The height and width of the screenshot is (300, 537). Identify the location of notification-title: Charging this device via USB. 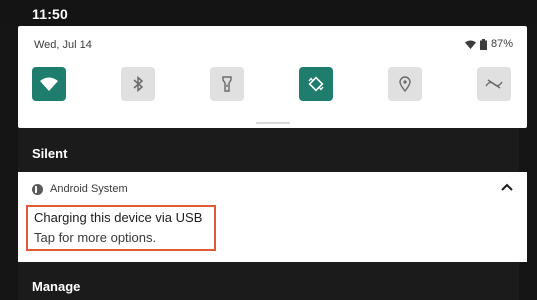
(118, 217).